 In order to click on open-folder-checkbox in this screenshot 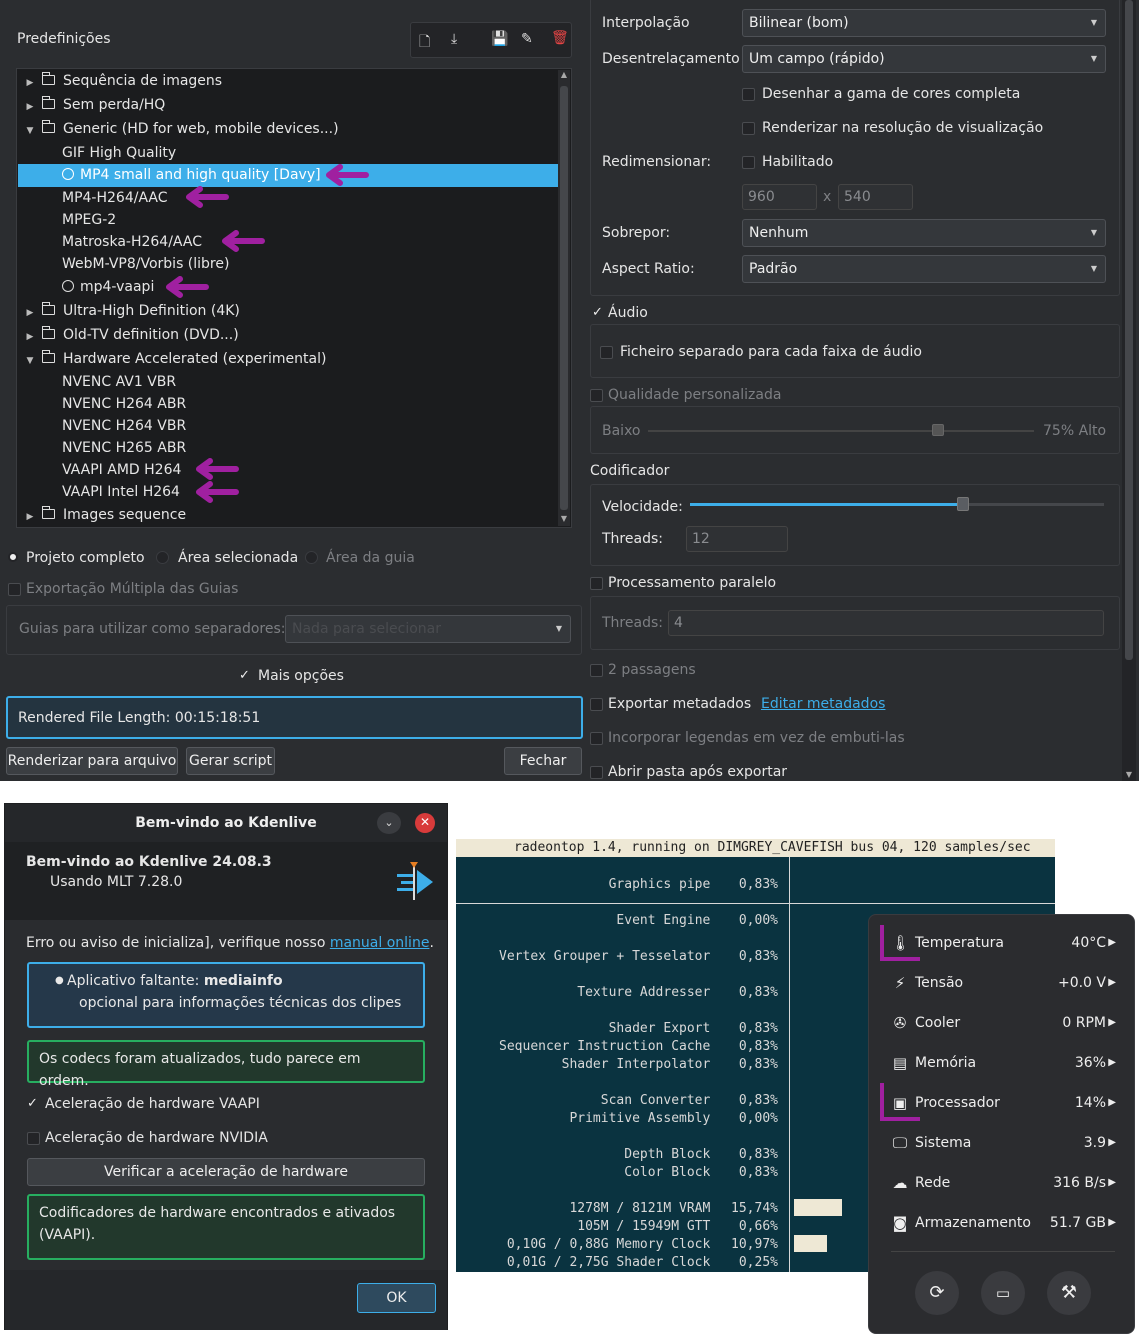, I will do `click(596, 772)`.